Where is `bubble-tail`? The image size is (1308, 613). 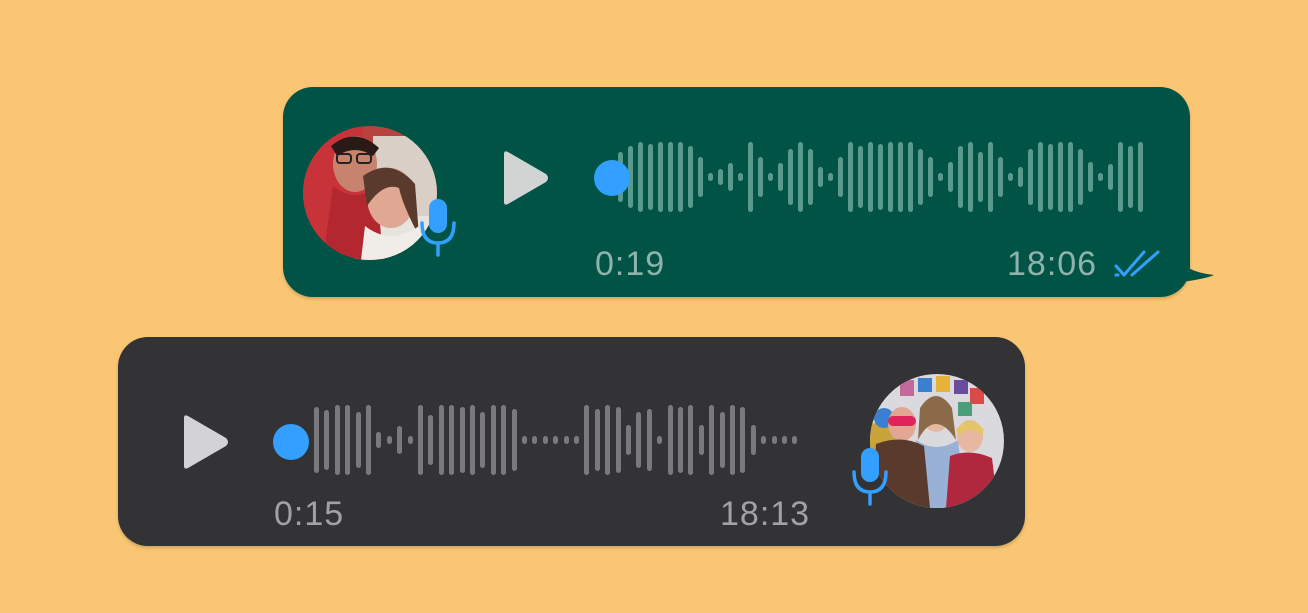 bubble-tail is located at coordinates (1192, 263).